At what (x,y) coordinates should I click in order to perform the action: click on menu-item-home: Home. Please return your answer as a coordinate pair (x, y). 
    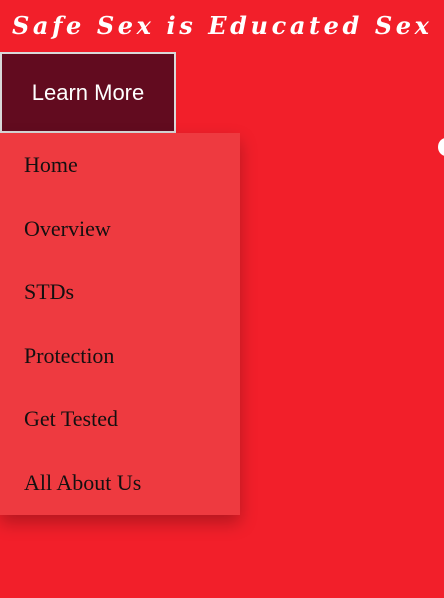
    Looking at the image, I should click on (120, 165).